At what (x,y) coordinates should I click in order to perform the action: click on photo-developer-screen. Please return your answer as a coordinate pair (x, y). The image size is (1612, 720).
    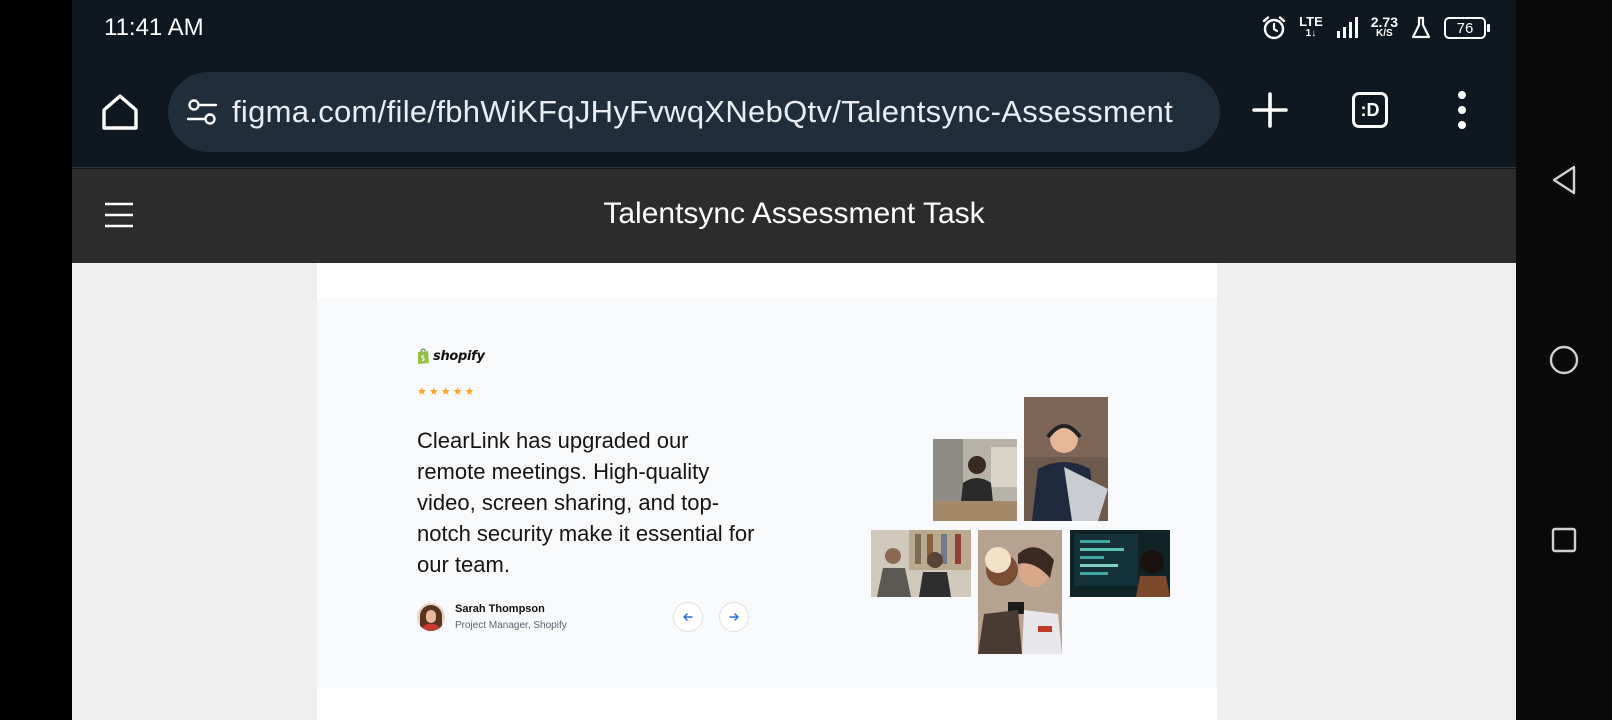
    Looking at the image, I should click on (1120, 563).